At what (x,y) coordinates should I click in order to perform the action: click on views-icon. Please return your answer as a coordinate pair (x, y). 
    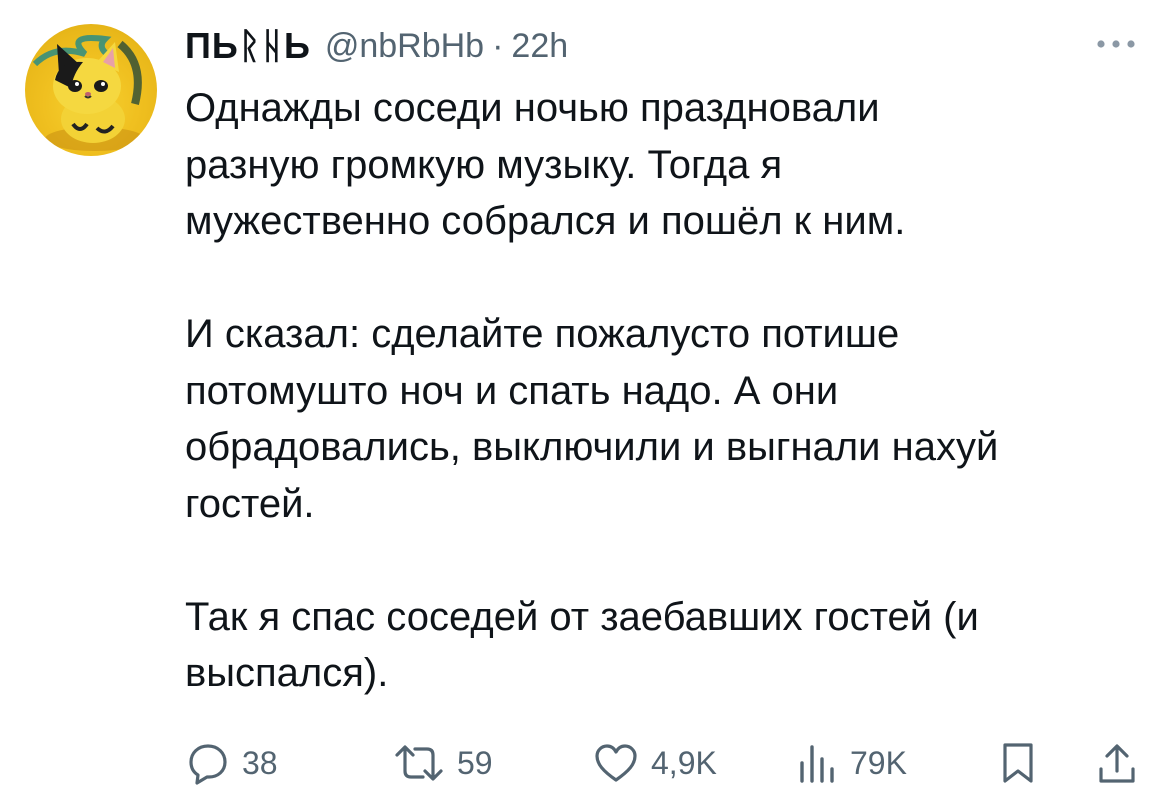
    Looking at the image, I should click on (817, 764).